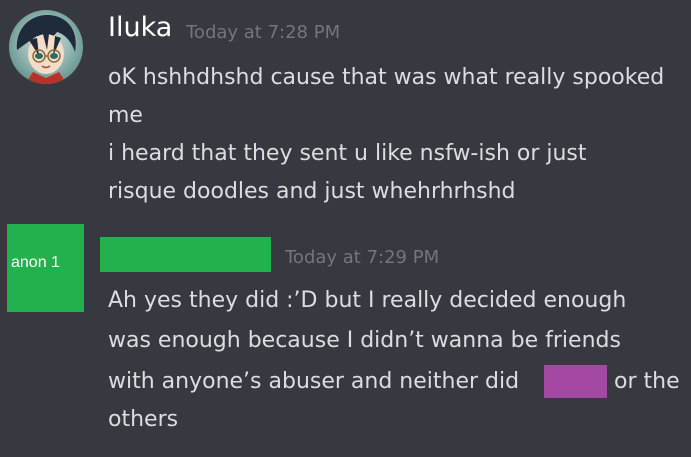 The image size is (691, 457). What do you see at coordinates (312, 191) in the screenshot?
I see `message-line: risque doodles and just whehrhrhshd` at bounding box center [312, 191].